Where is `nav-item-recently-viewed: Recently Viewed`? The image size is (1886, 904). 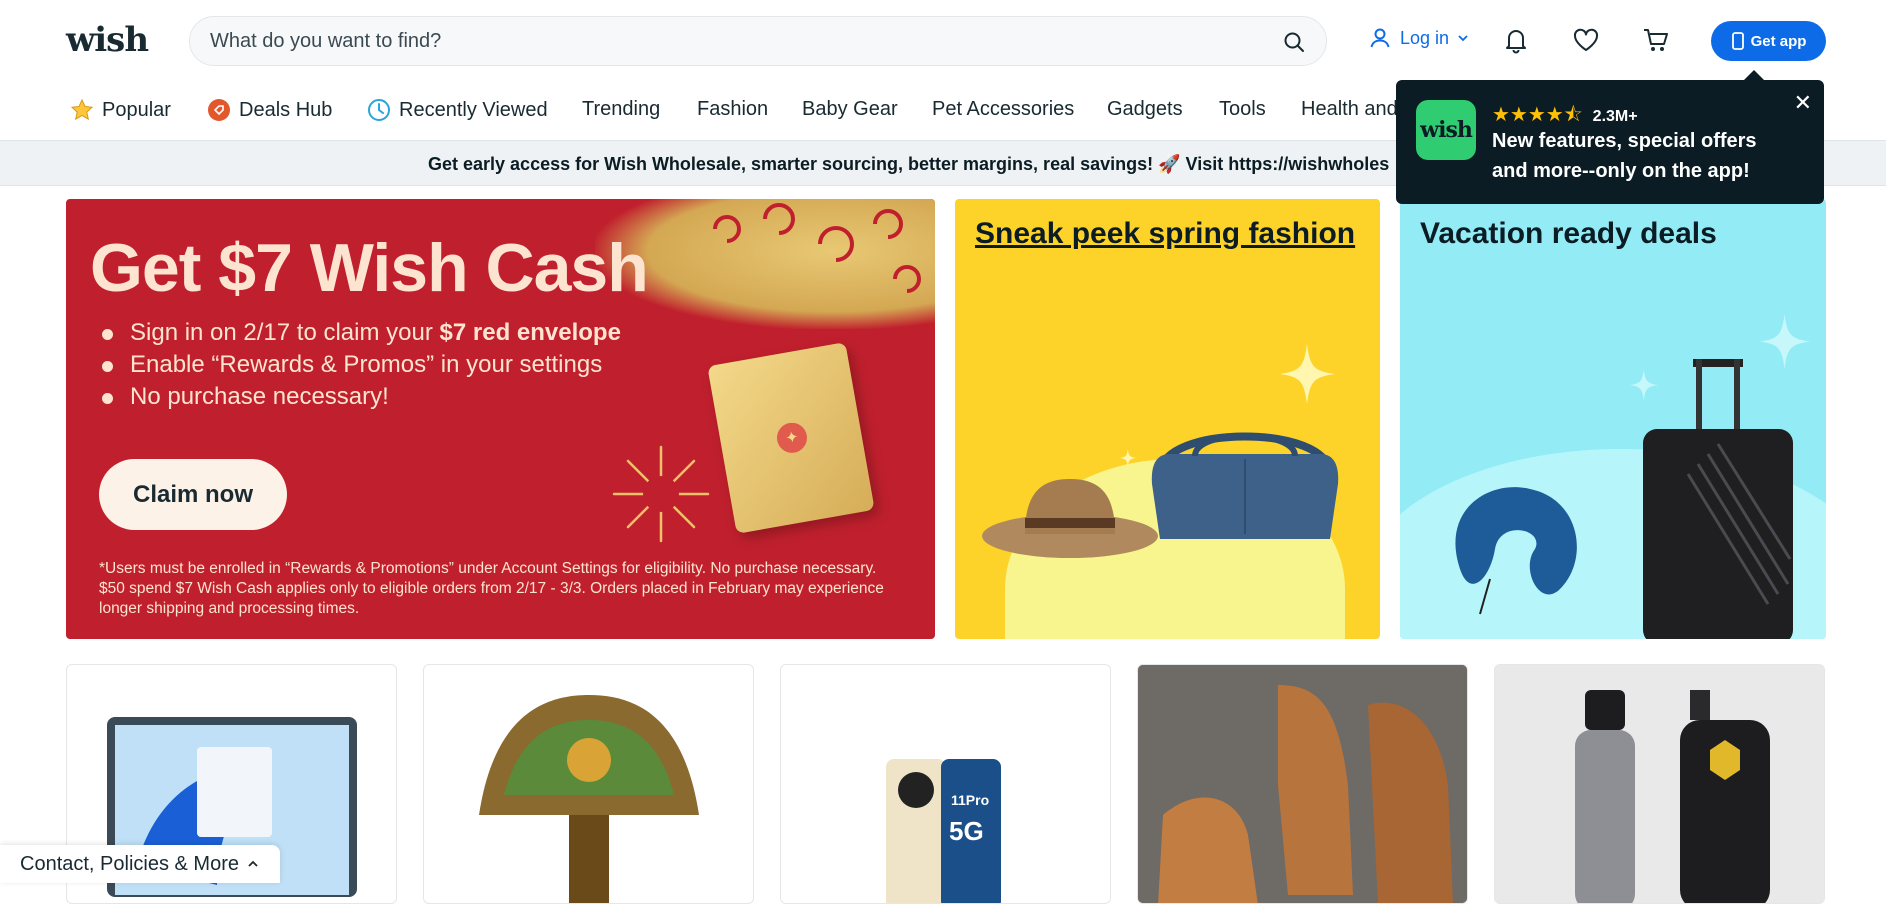 nav-item-recently-viewed: Recently Viewed is located at coordinates (457, 110).